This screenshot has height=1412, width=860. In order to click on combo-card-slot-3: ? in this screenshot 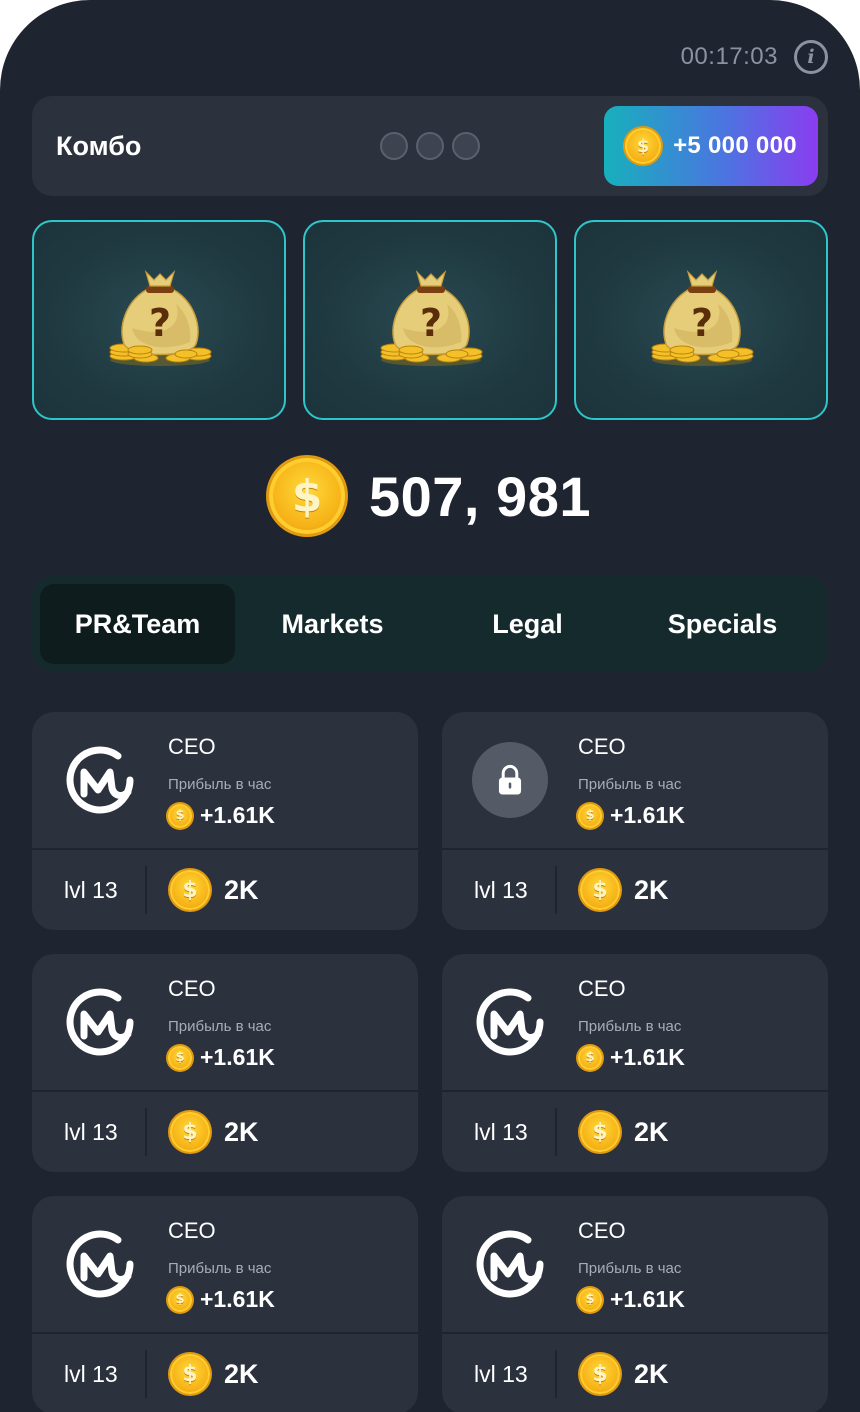, I will do `click(701, 320)`.